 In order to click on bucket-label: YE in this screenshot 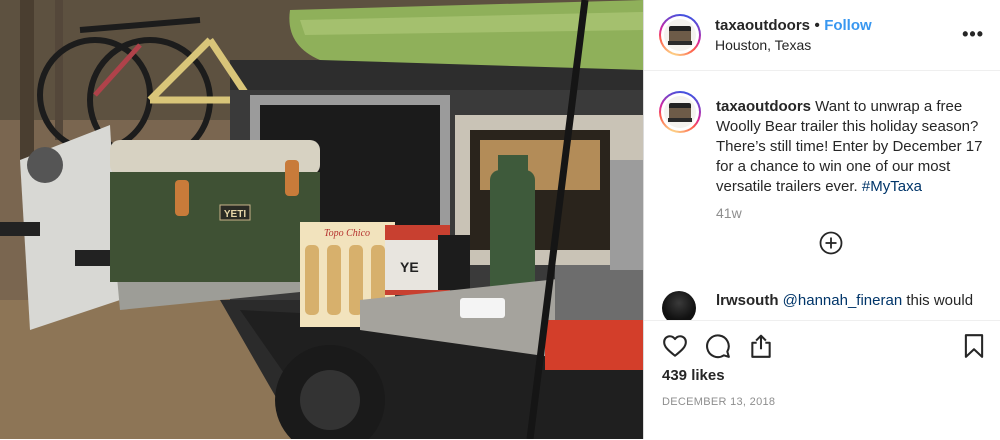, I will do `click(409, 267)`.